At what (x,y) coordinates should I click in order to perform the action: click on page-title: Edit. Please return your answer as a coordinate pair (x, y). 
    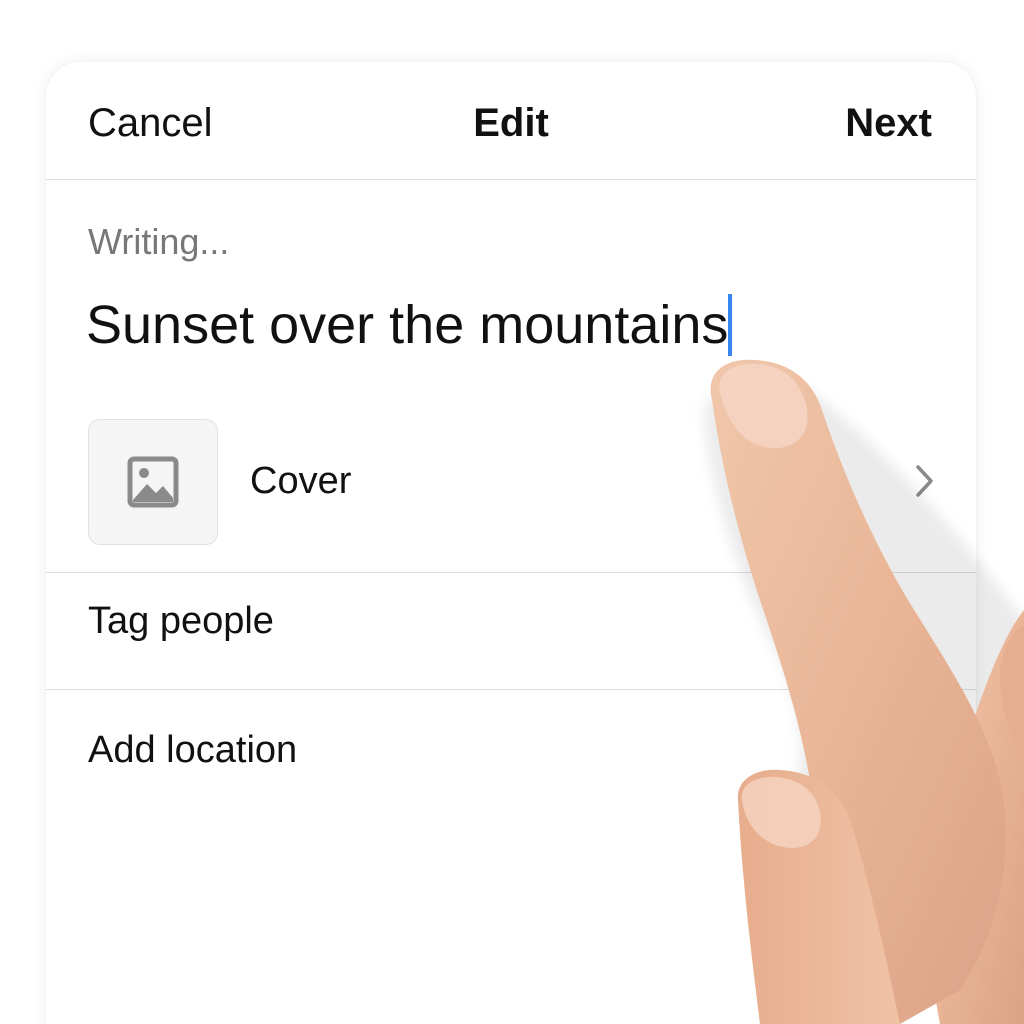
    Looking at the image, I should click on (511, 123).